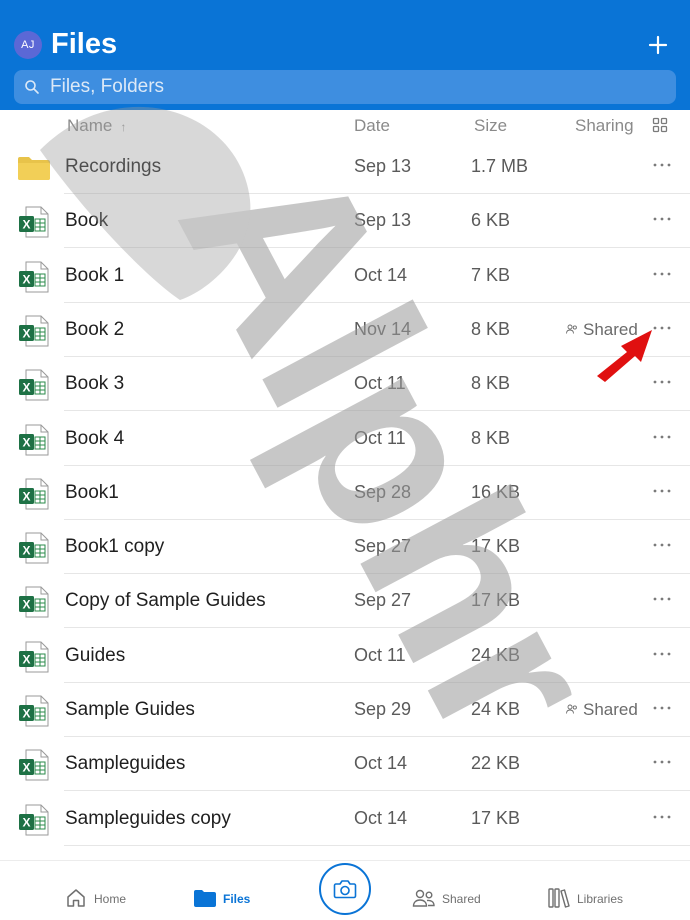 The height and width of the screenshot is (920, 690). What do you see at coordinates (92, 492) in the screenshot?
I see `file-name: Book1` at bounding box center [92, 492].